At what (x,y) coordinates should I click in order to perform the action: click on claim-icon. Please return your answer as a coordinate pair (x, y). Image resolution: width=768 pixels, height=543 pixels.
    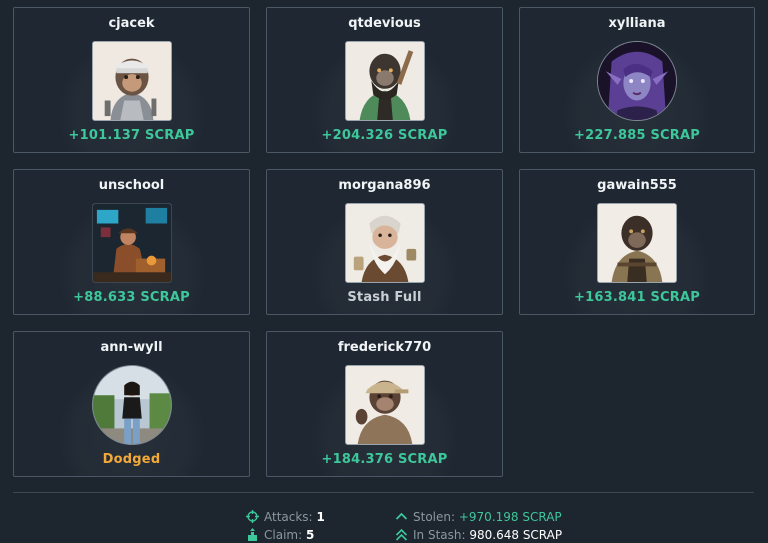
    Looking at the image, I should click on (252, 534).